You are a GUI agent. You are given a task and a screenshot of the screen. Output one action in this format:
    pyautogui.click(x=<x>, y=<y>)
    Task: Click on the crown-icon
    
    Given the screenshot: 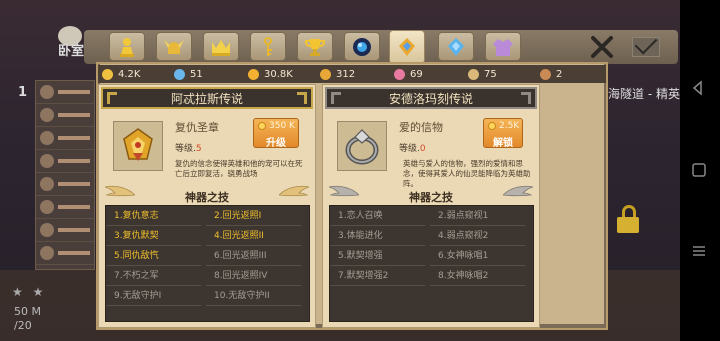 What is the action you would take?
    pyautogui.click(x=221, y=47)
    